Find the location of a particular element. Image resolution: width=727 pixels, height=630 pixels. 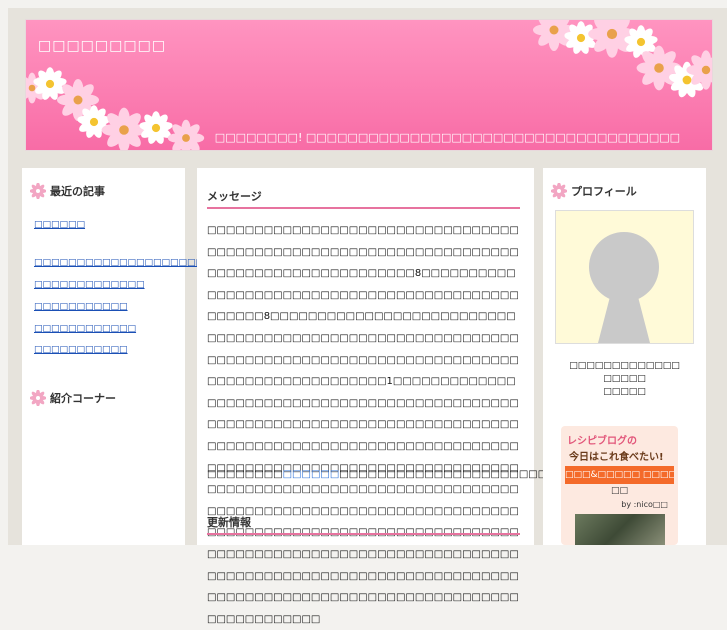

message-heading: メッセージ is located at coordinates (363, 198).